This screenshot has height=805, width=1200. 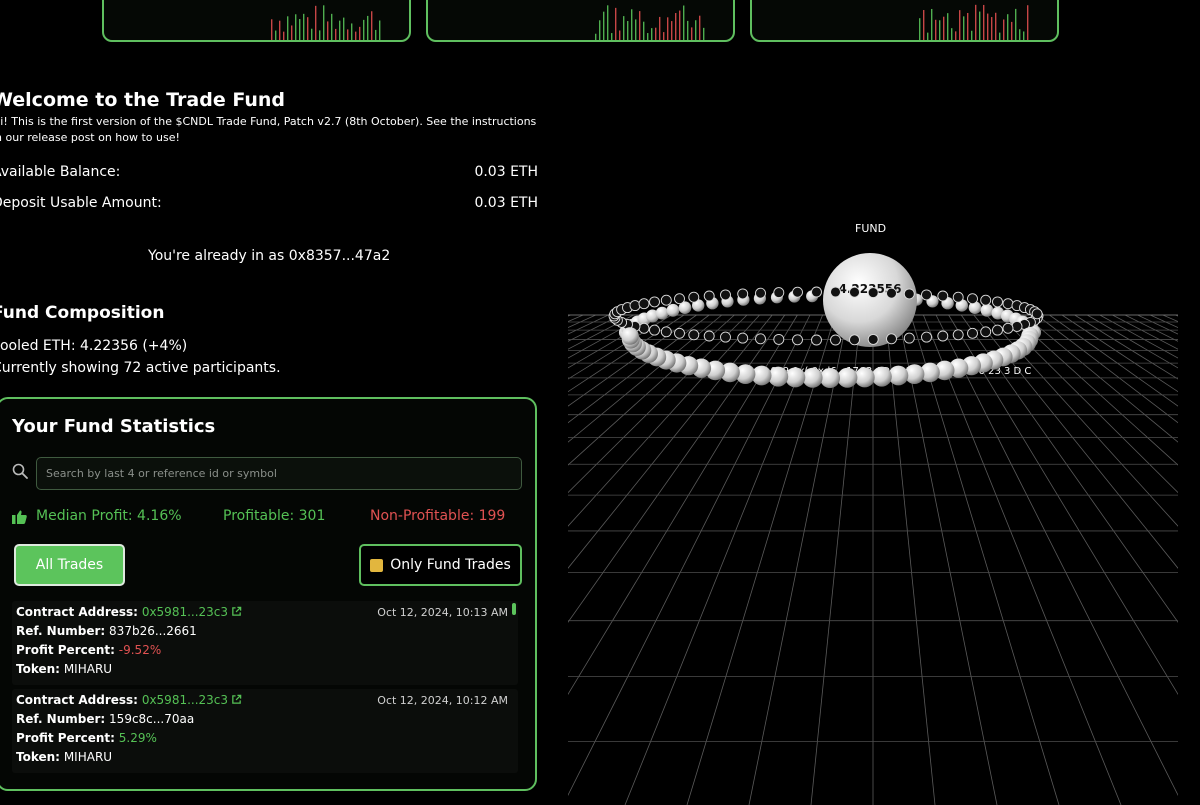 What do you see at coordinates (153, 631) in the screenshot?
I see `ref-number: 837b26...2661` at bounding box center [153, 631].